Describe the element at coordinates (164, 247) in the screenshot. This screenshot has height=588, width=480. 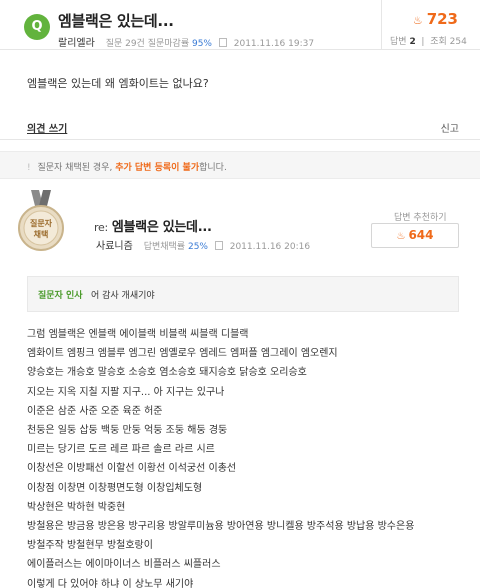
I see `answer-stats: 답변채택률` at that location.